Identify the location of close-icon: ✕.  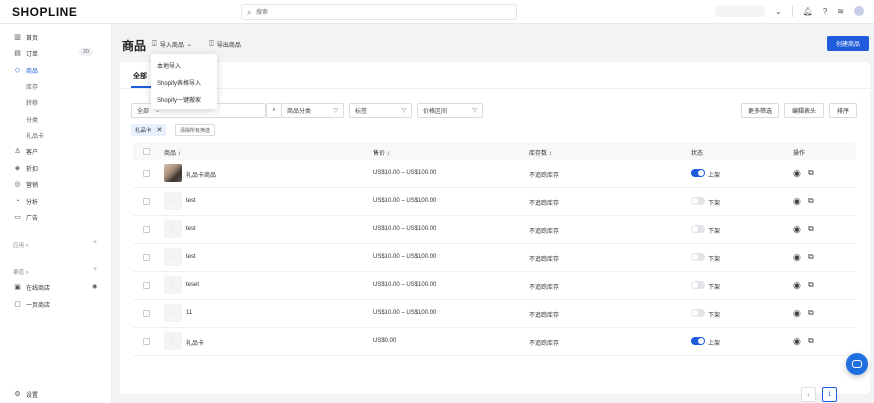
(160, 130).